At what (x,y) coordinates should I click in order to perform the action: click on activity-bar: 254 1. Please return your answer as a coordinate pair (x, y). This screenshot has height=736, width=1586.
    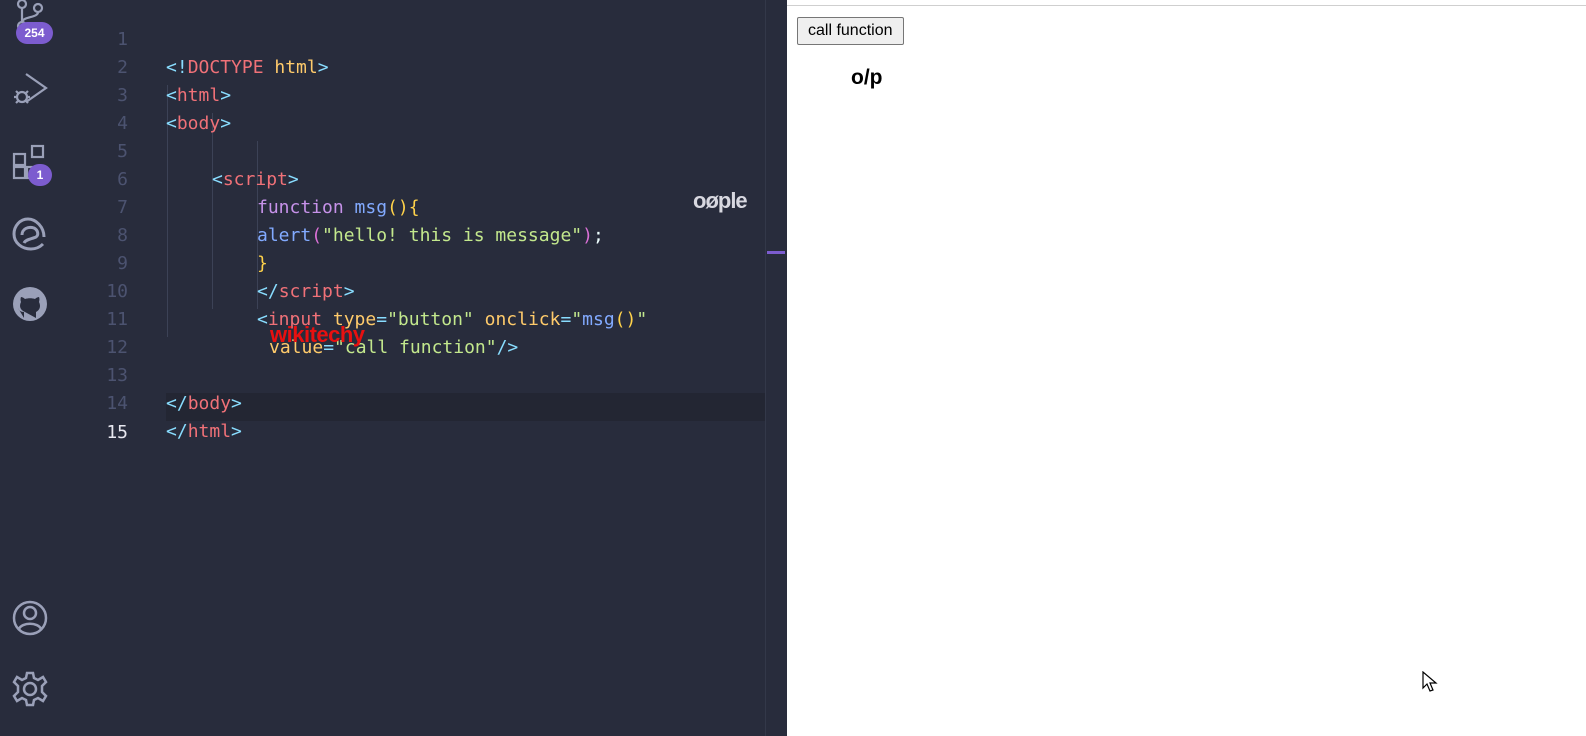
    Looking at the image, I should click on (31, 368).